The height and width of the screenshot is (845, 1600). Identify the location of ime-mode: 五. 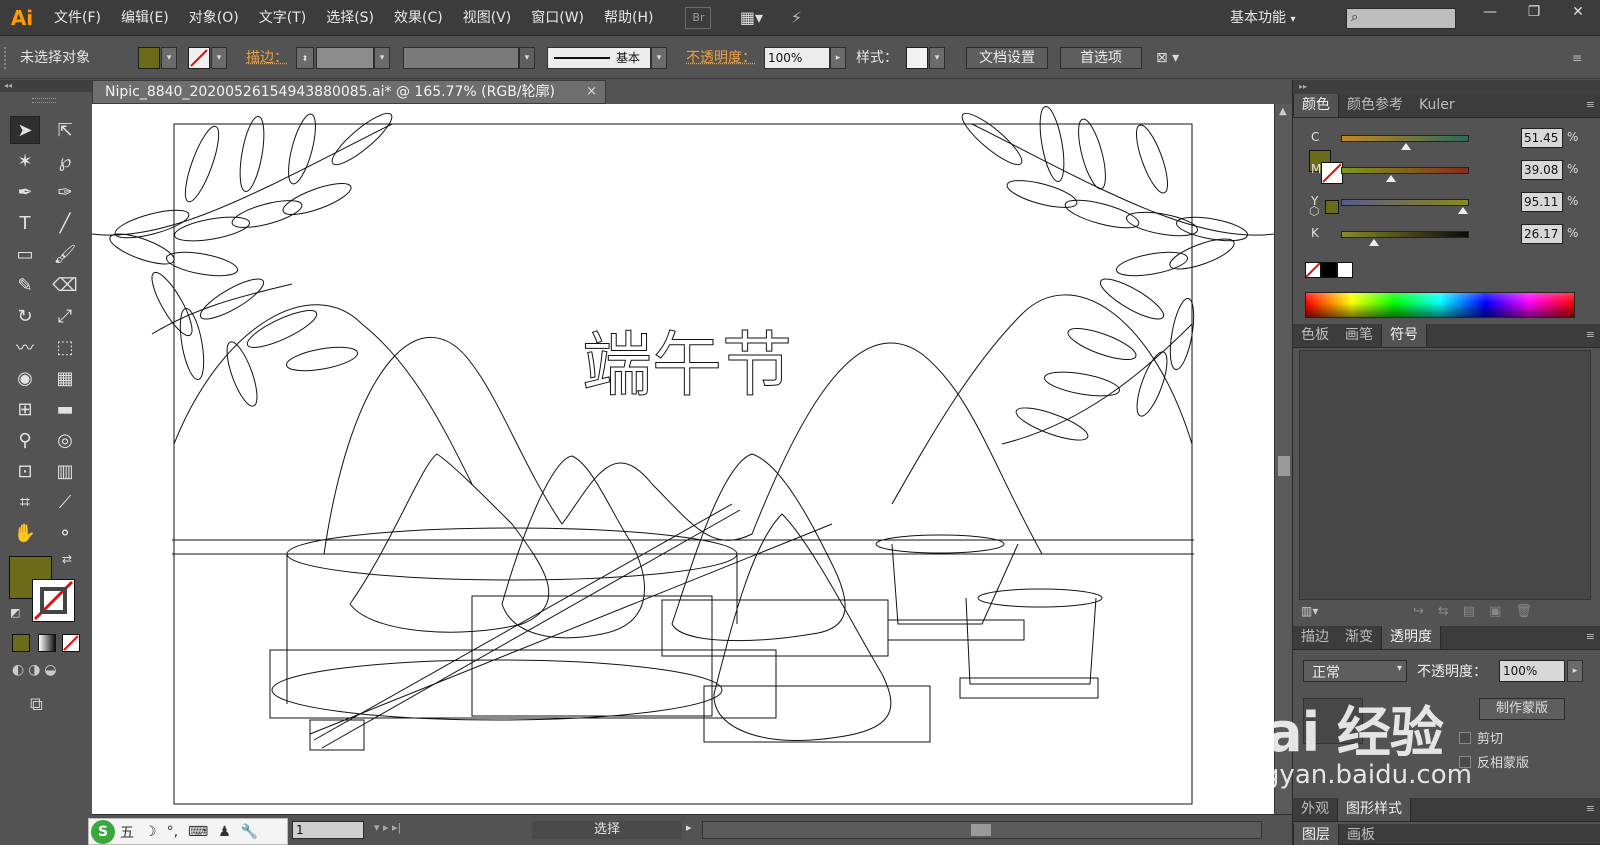
(127, 832).